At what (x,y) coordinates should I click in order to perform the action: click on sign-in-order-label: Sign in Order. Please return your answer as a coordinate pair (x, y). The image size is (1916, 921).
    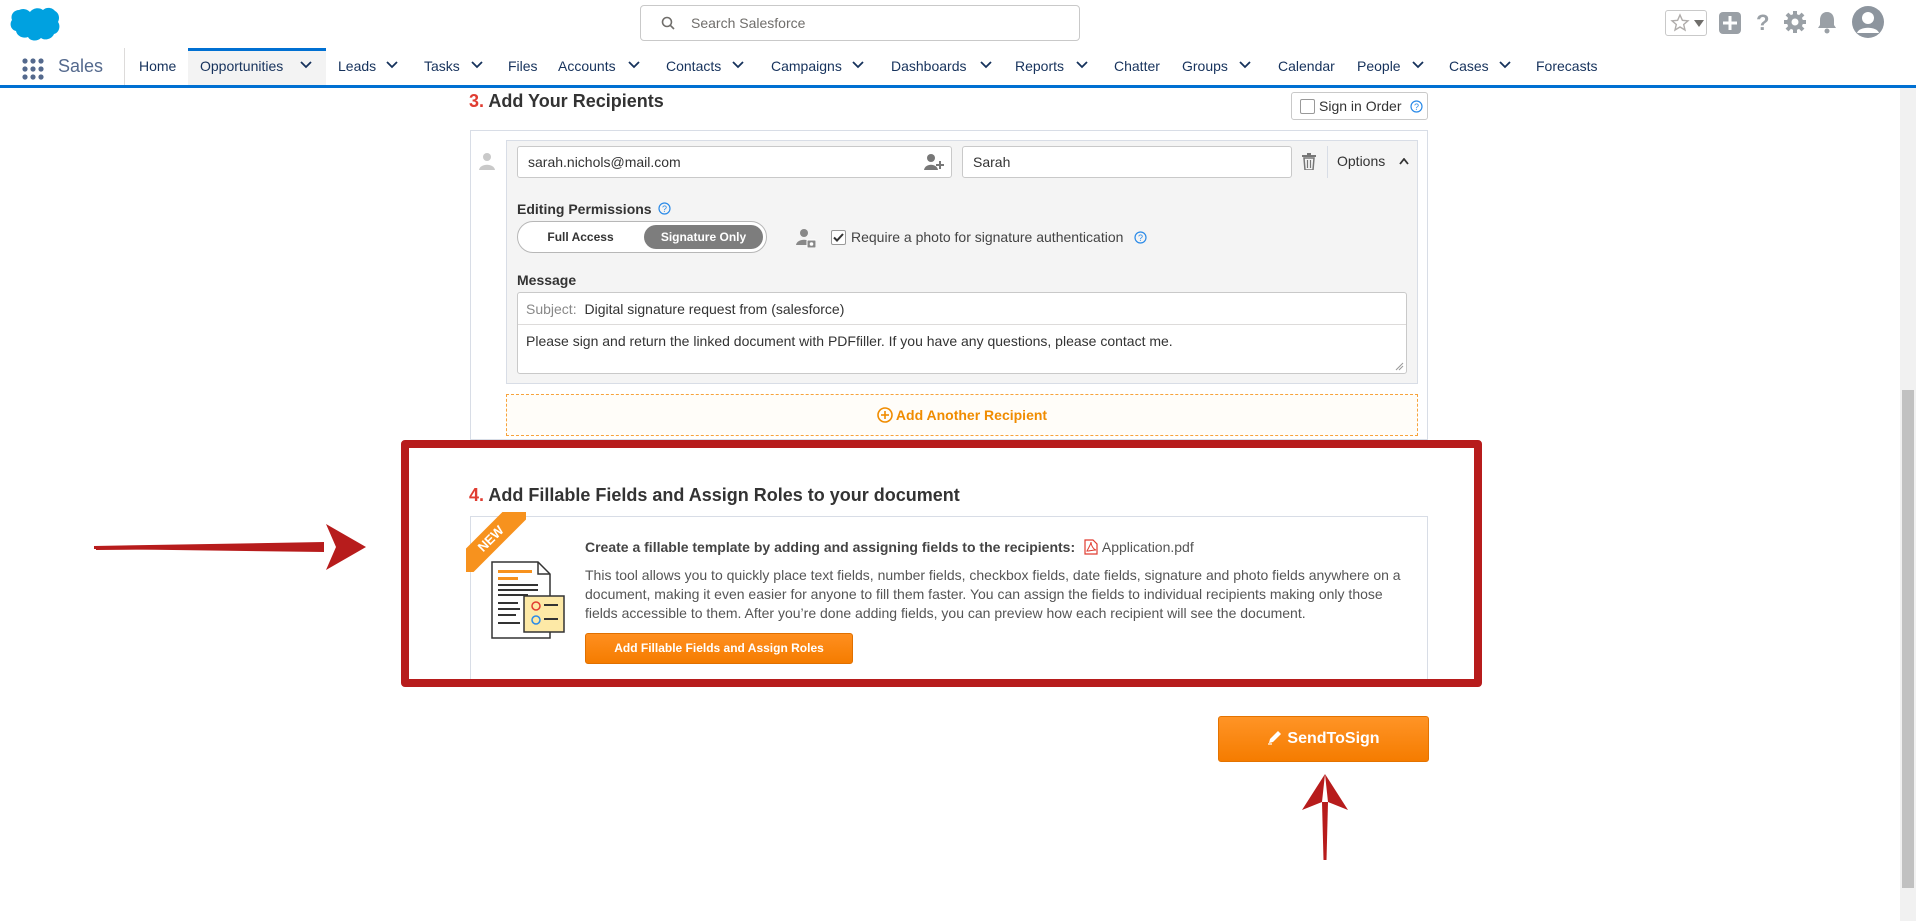
    Looking at the image, I should click on (1360, 106).